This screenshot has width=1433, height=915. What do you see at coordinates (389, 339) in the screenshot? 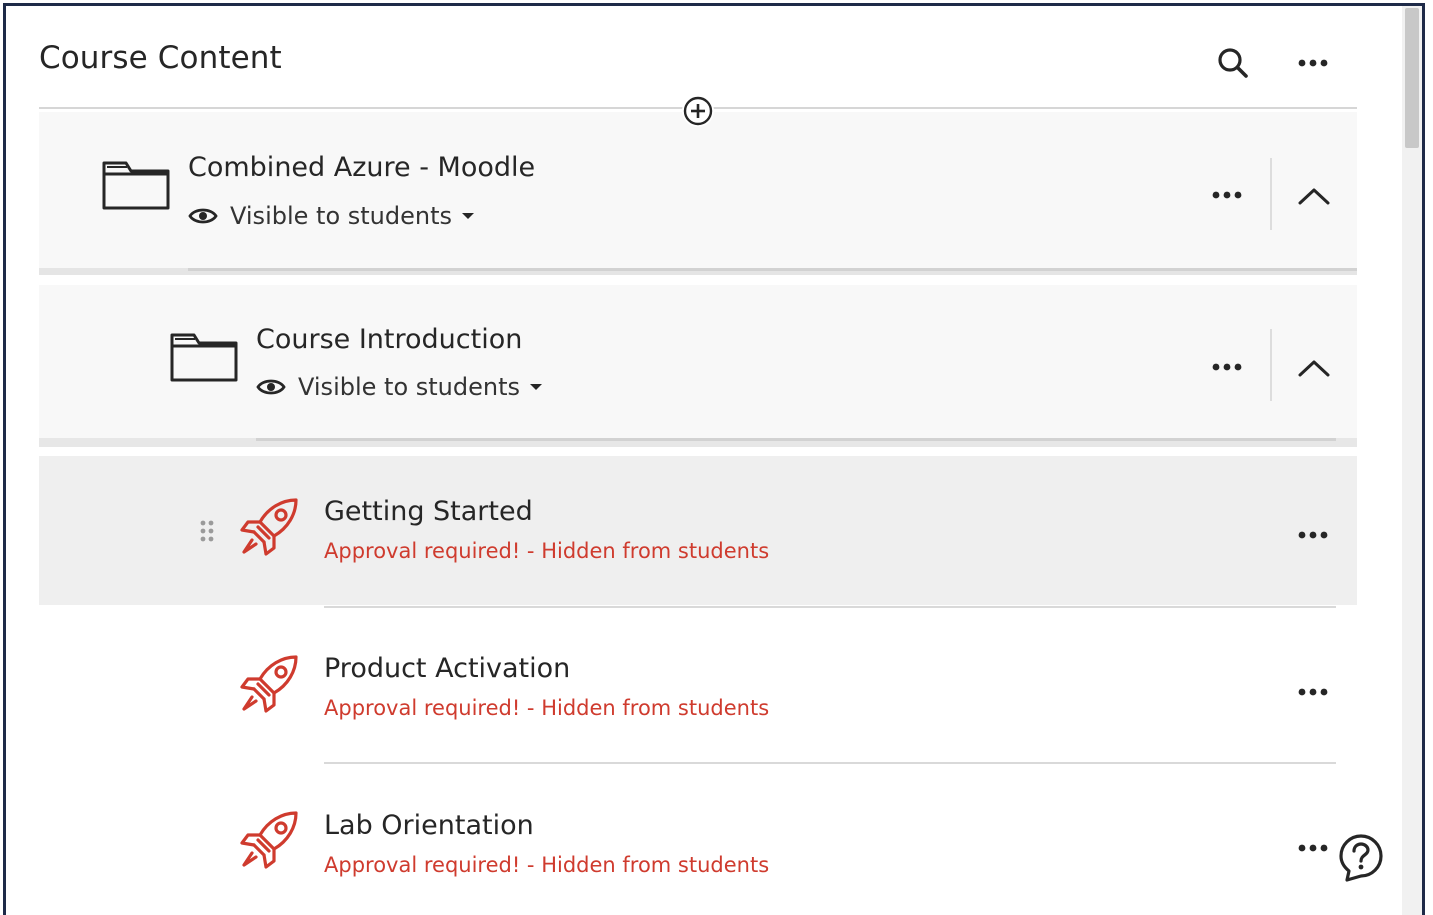
I see `folder-title: Course Introduction` at bounding box center [389, 339].